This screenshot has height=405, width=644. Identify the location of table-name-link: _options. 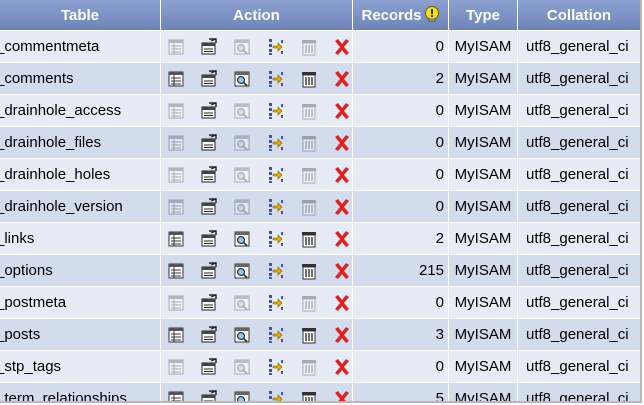
(26, 270).